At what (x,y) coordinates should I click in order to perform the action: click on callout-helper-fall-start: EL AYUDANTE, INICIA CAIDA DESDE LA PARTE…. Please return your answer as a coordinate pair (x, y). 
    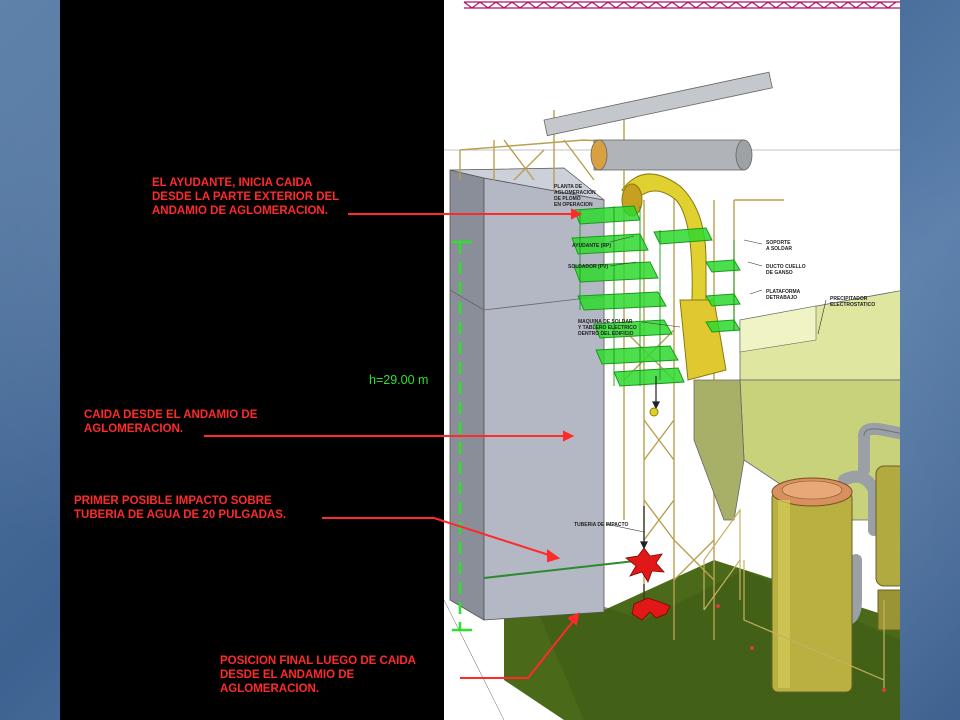
    Looking at the image, I should click on (246, 197).